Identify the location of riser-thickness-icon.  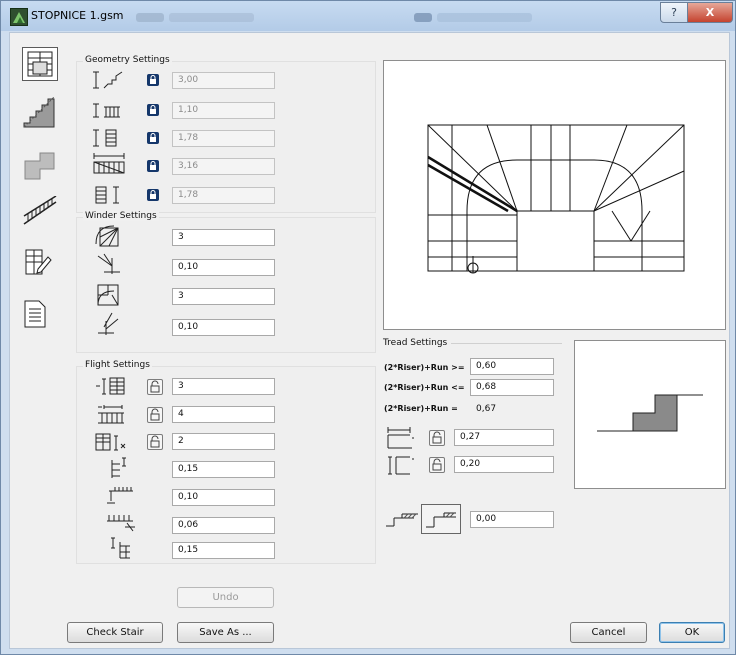
(120, 469).